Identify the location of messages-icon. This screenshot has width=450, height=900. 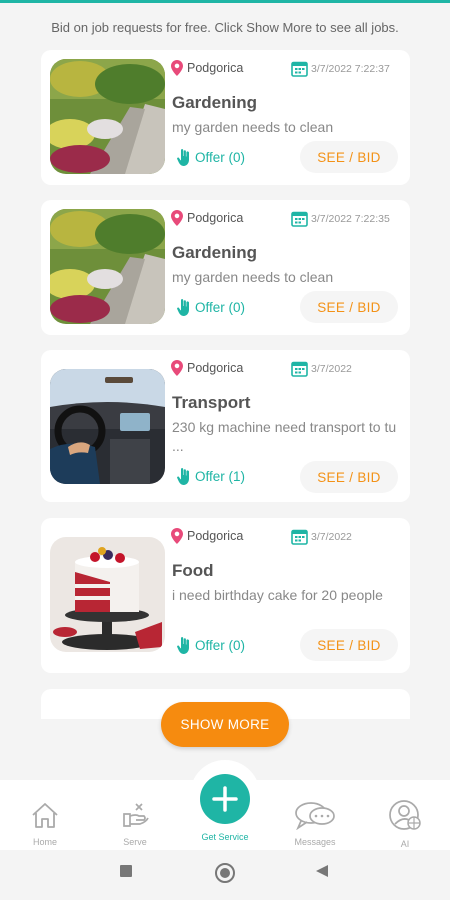
(315, 816).